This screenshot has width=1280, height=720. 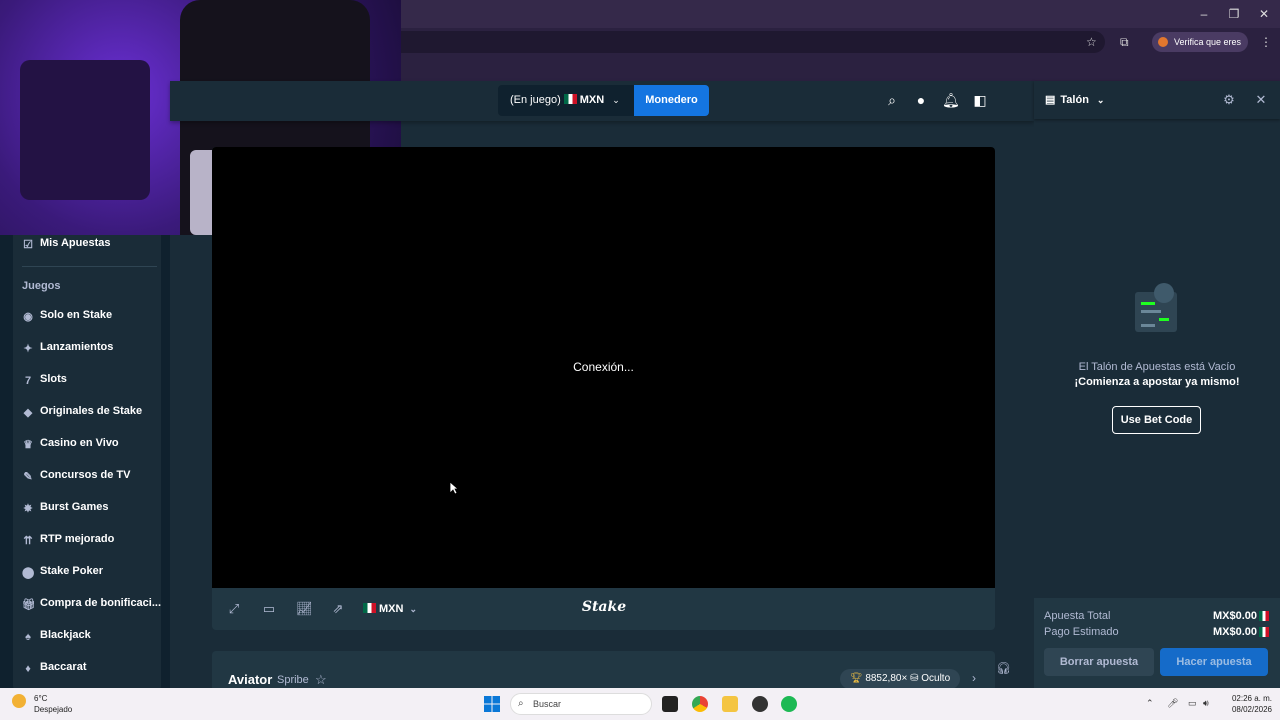 What do you see at coordinates (63, 667) in the screenshot?
I see `sidebar-item-label: Baccarat` at bounding box center [63, 667].